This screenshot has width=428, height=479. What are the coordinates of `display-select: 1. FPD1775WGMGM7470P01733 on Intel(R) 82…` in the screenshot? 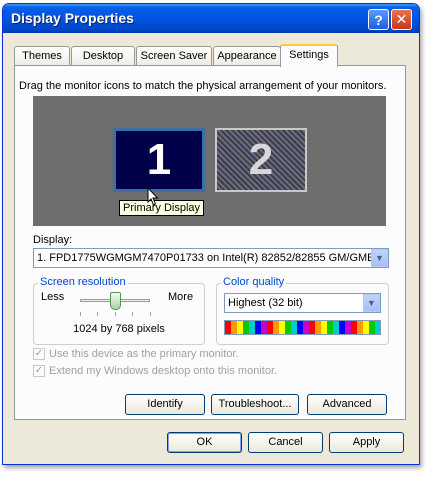 It's located at (211, 258).